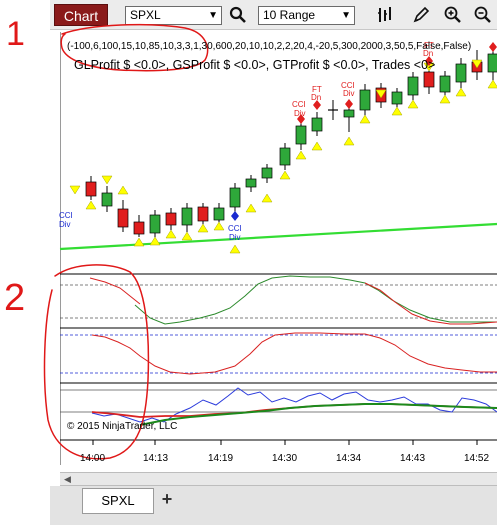  I want to click on x-tick-label: 14:52, so click(477, 458).